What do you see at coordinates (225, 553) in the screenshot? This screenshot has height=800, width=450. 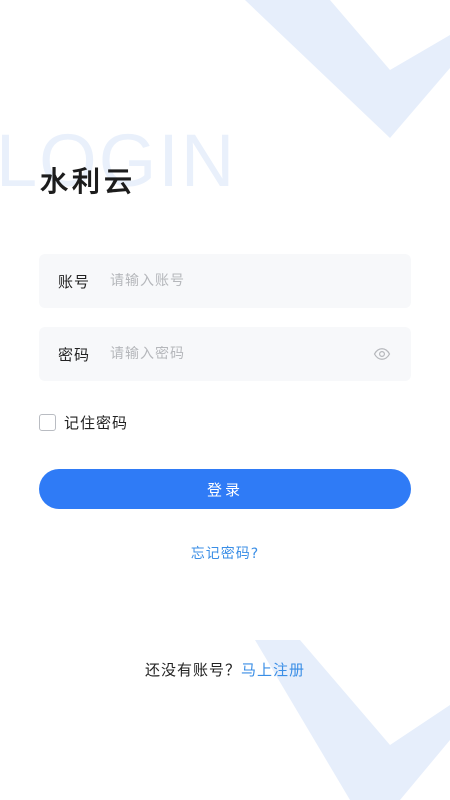 I see `forgot-password-link: 忘记密码?` at bounding box center [225, 553].